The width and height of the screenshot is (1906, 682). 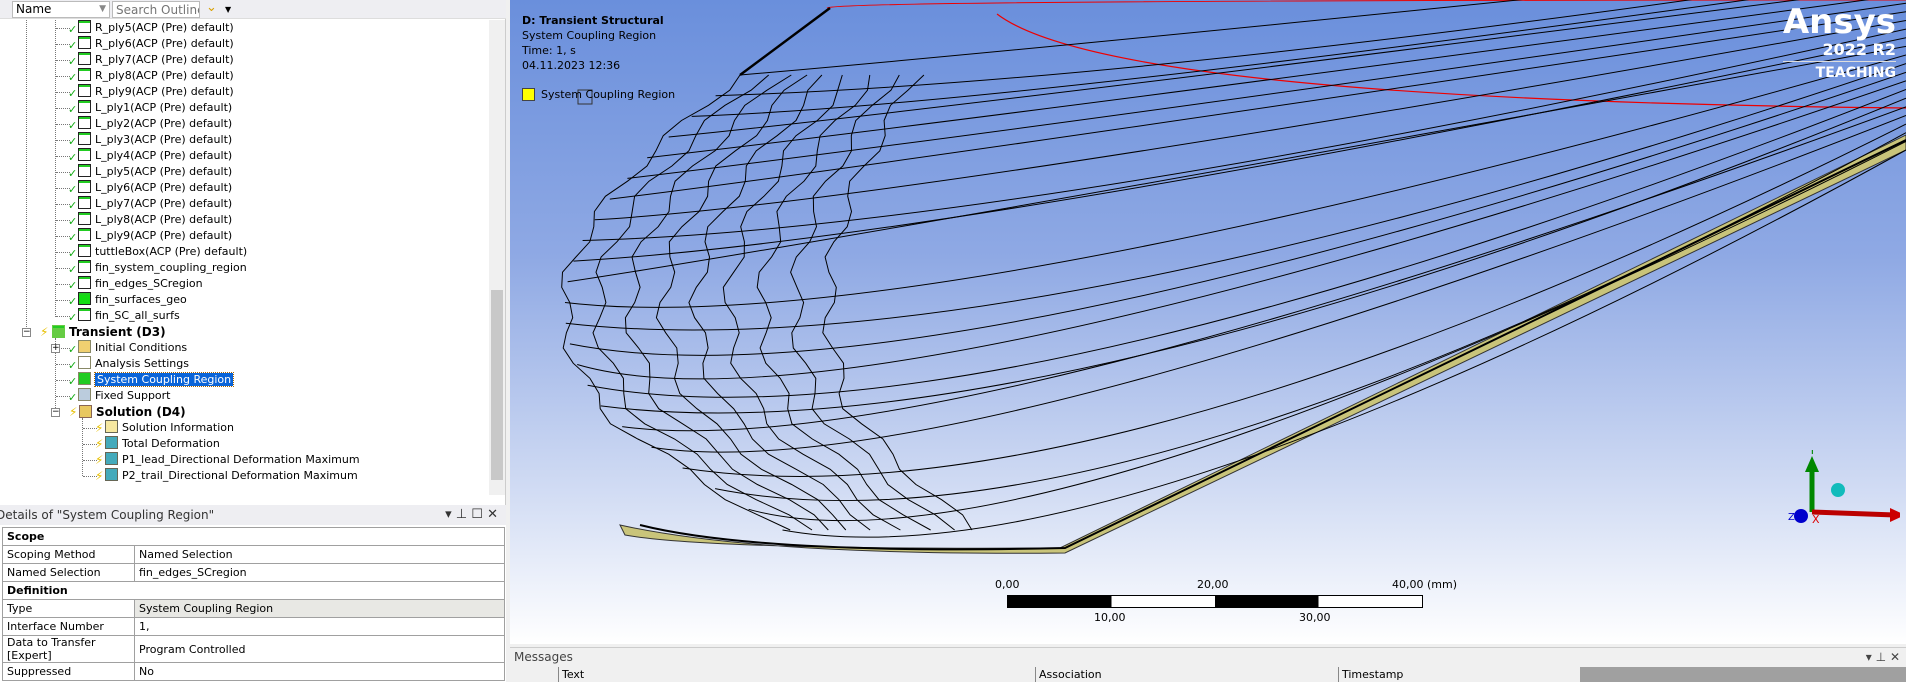 What do you see at coordinates (84, 394) in the screenshot?
I see `fixed-support-icon` at bounding box center [84, 394].